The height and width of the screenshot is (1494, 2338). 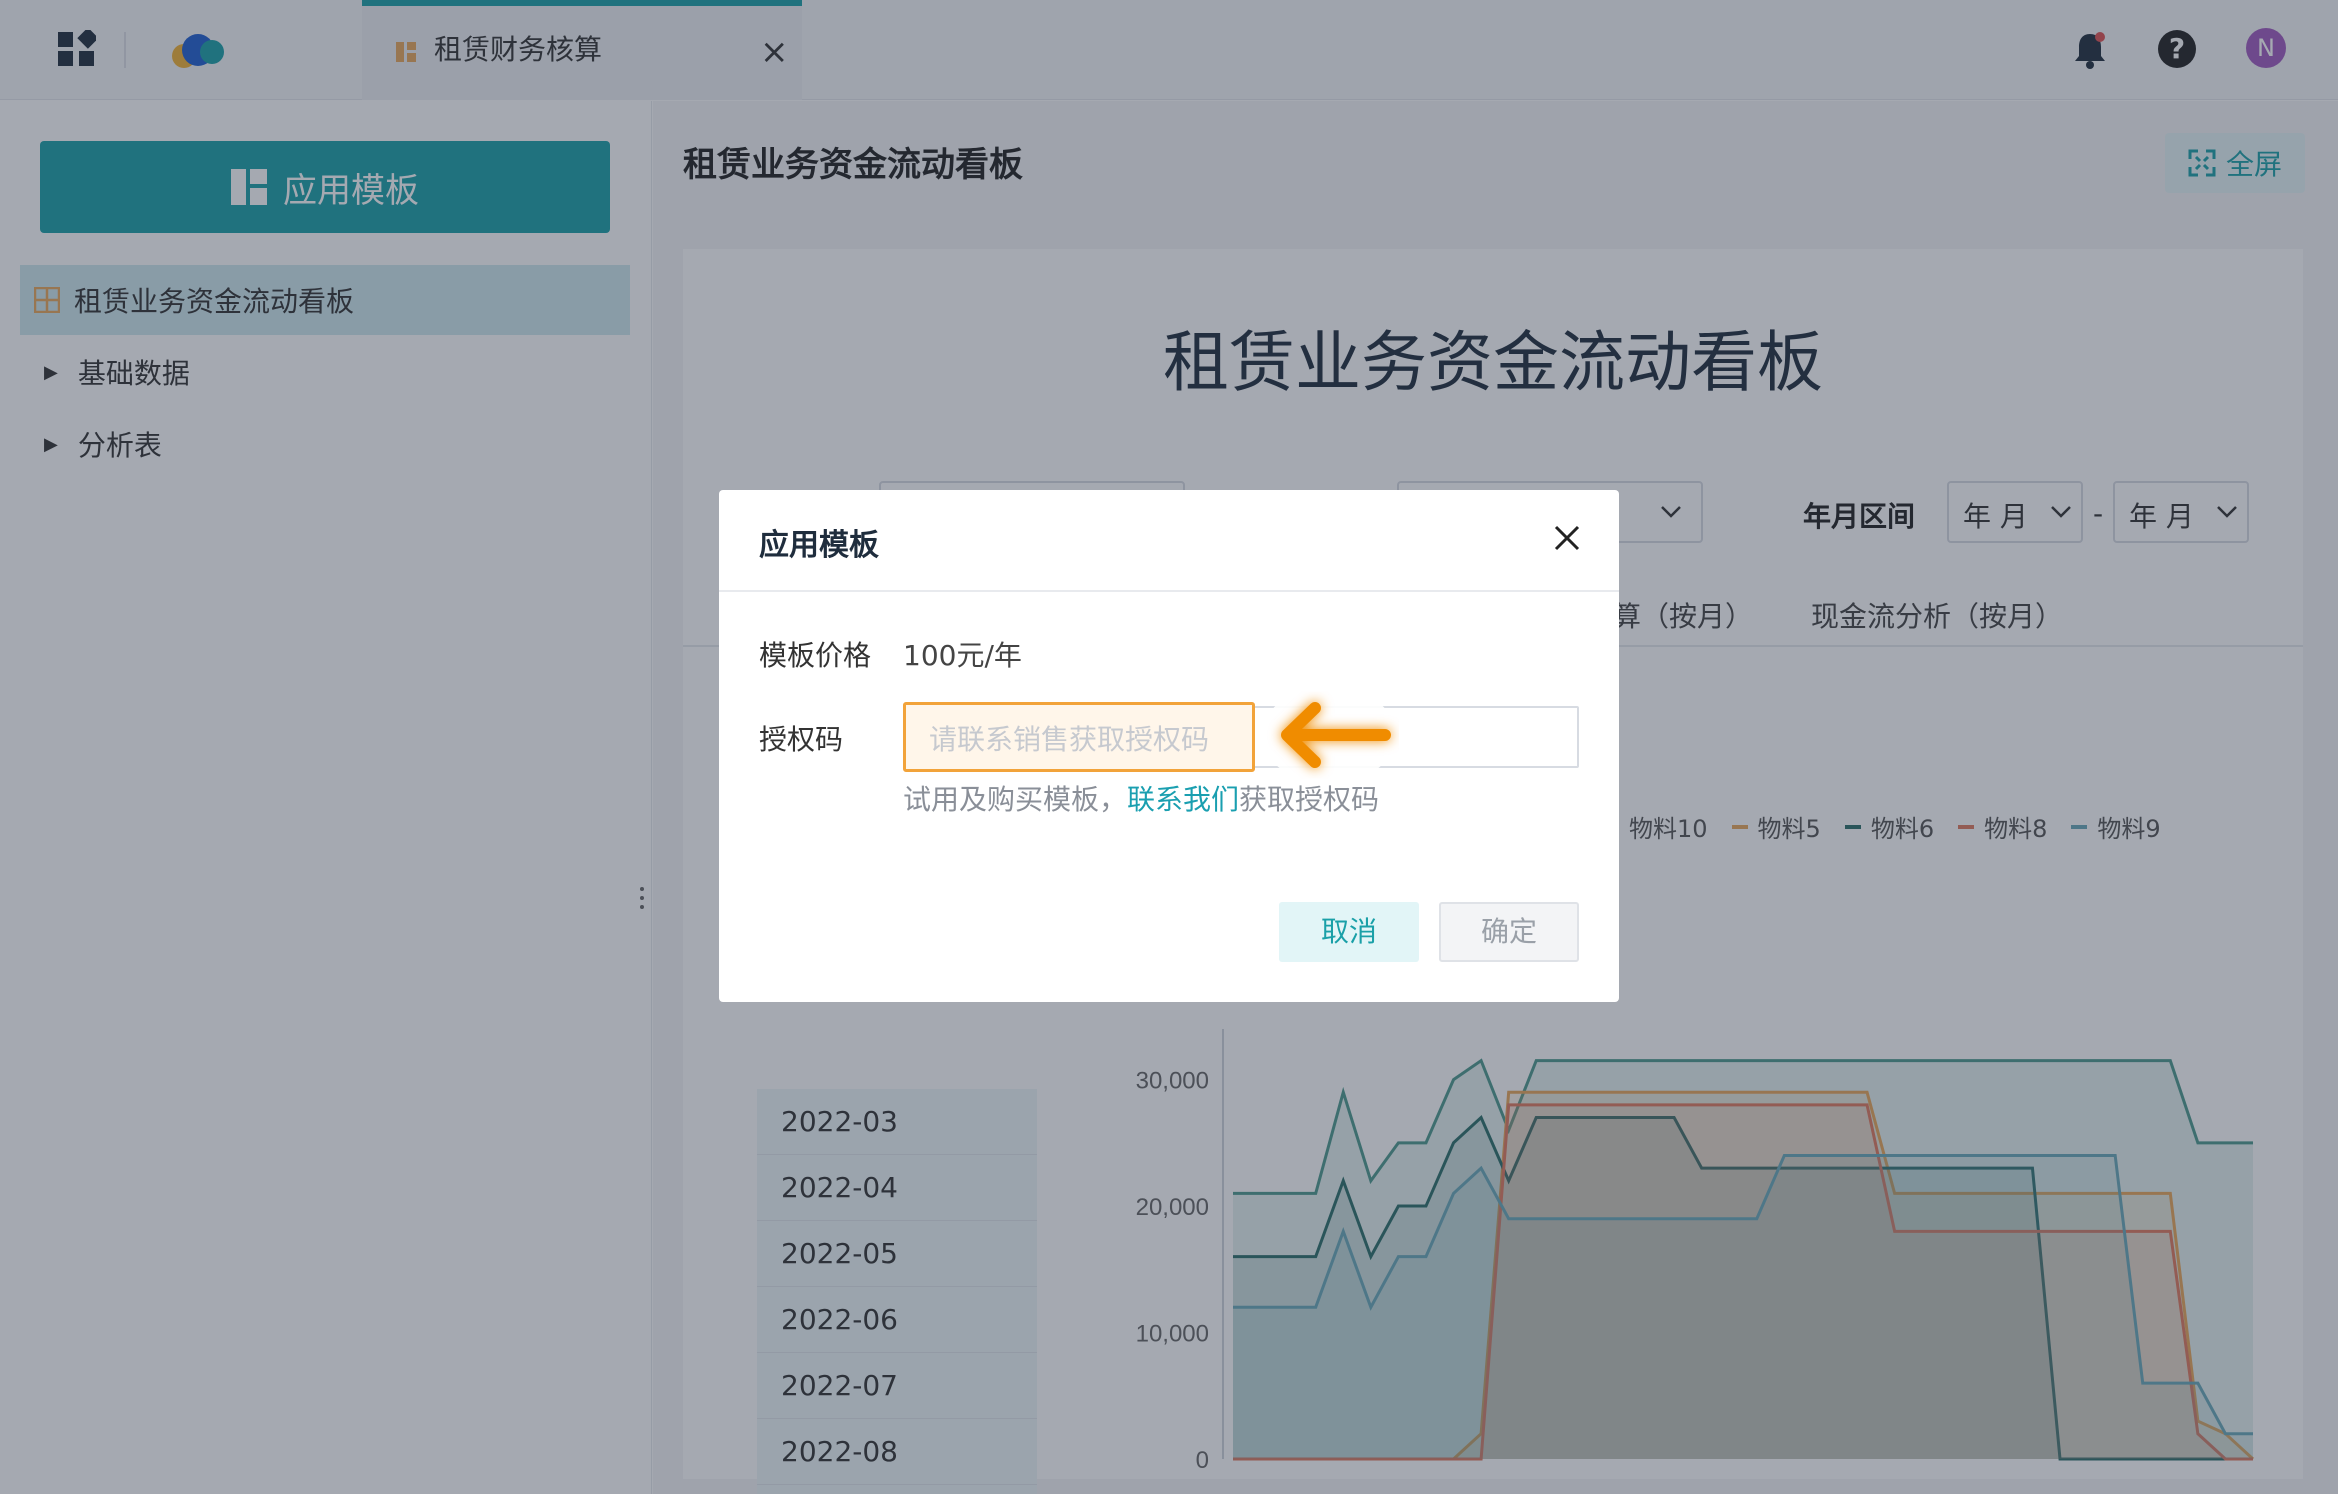 What do you see at coordinates (1069, 739) in the screenshot?
I see `license-code-placeholder: 请联系销售获取授权码` at bounding box center [1069, 739].